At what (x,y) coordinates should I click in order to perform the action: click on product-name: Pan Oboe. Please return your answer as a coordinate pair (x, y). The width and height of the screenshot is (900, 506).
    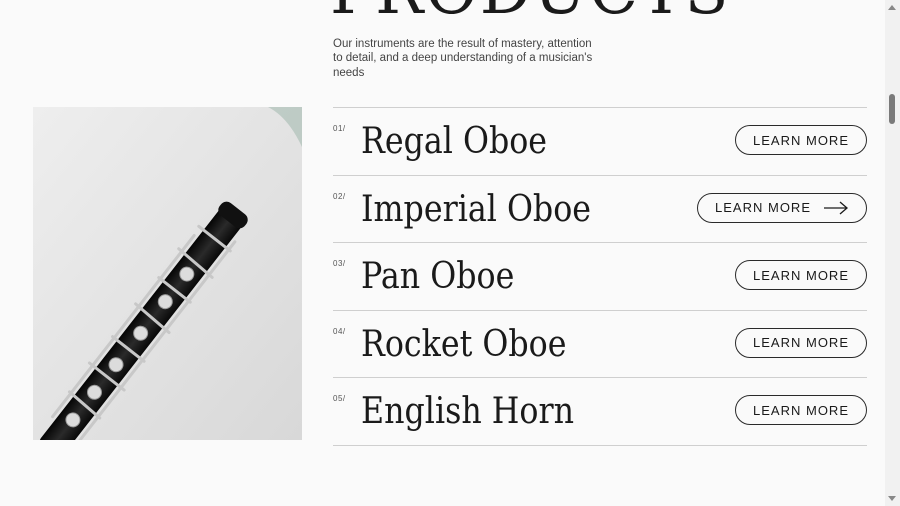
    Looking at the image, I should click on (437, 277).